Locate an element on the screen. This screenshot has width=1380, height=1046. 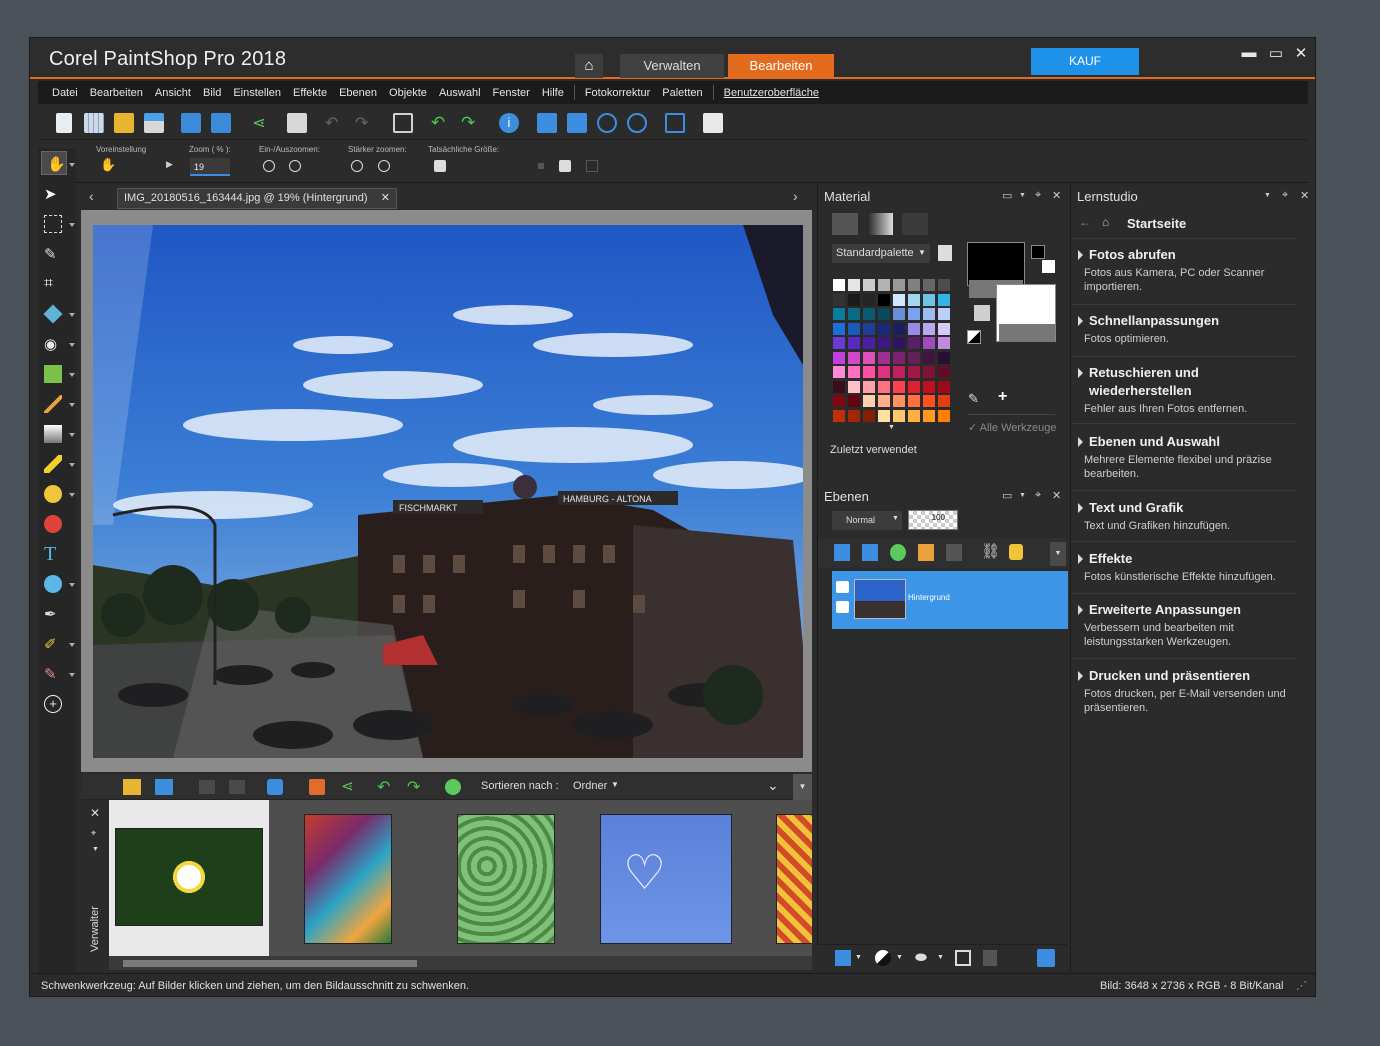
preset-expand-icon: ▶ is located at coordinates (169, 164).